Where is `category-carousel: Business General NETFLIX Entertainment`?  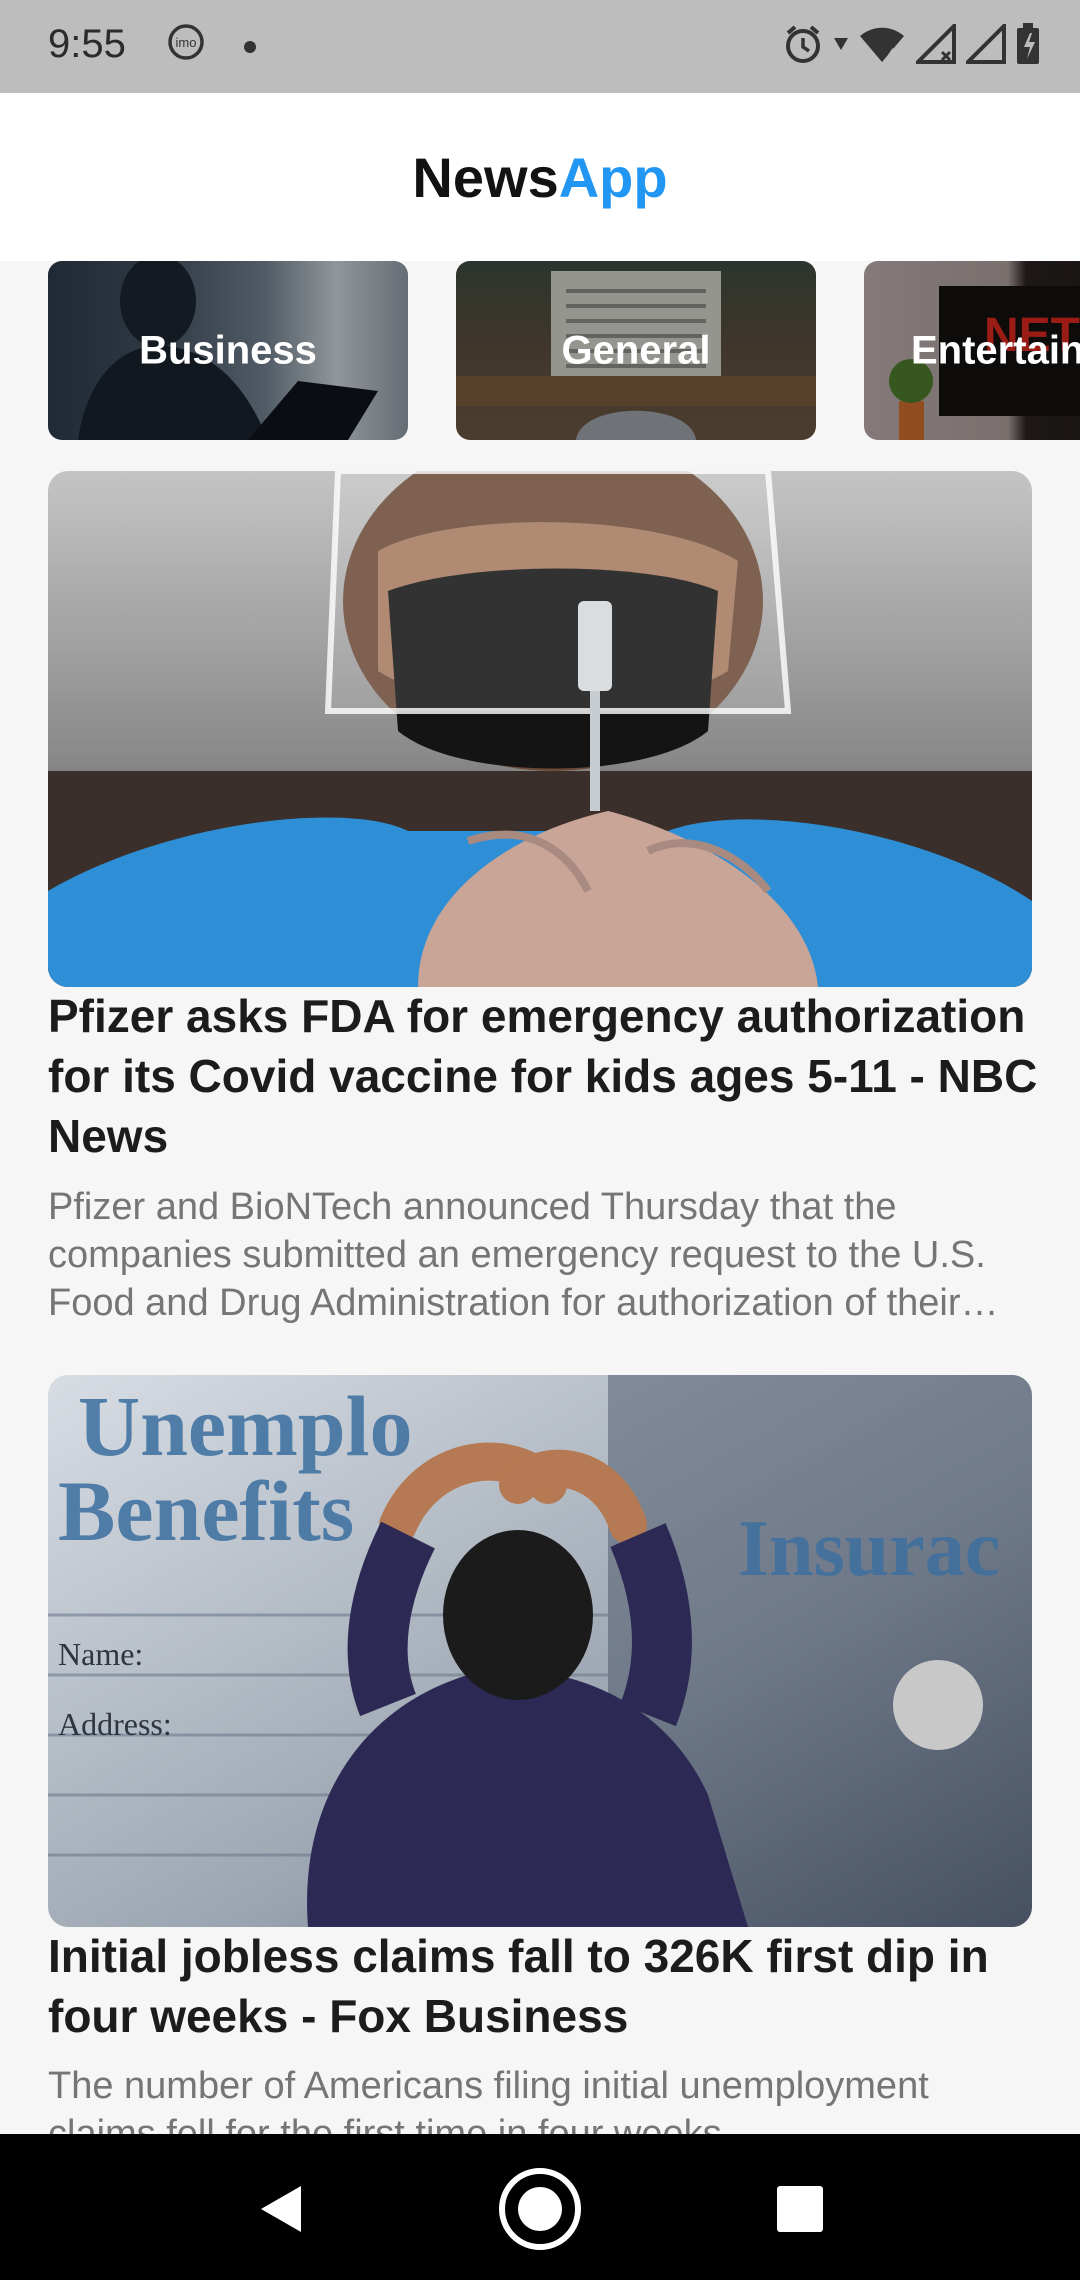 category-carousel: Business General NETFLIX Entertainment is located at coordinates (540, 351).